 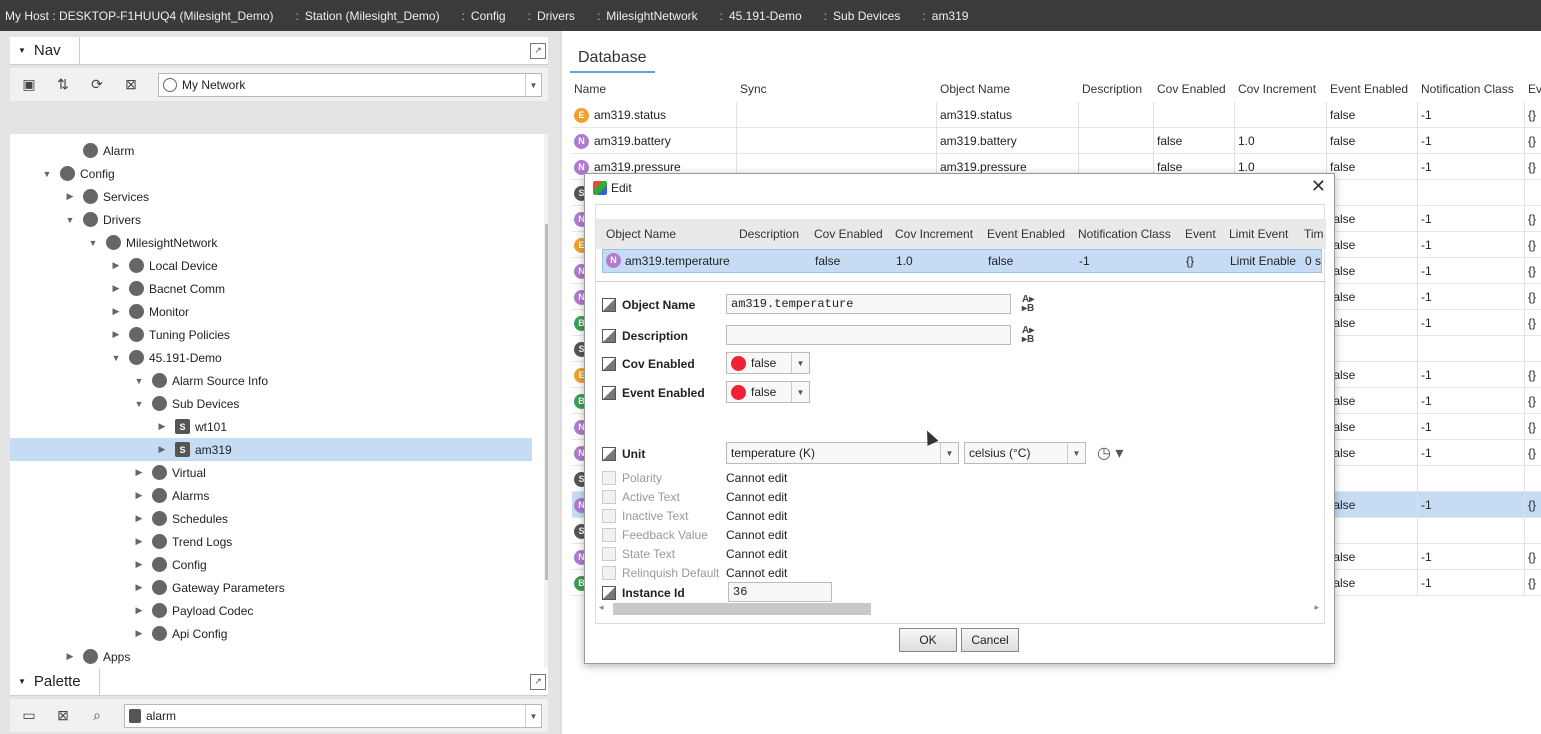 I want to click on breadcrumb-item: : Station (Milesight_Demo), so click(x=368, y=16).